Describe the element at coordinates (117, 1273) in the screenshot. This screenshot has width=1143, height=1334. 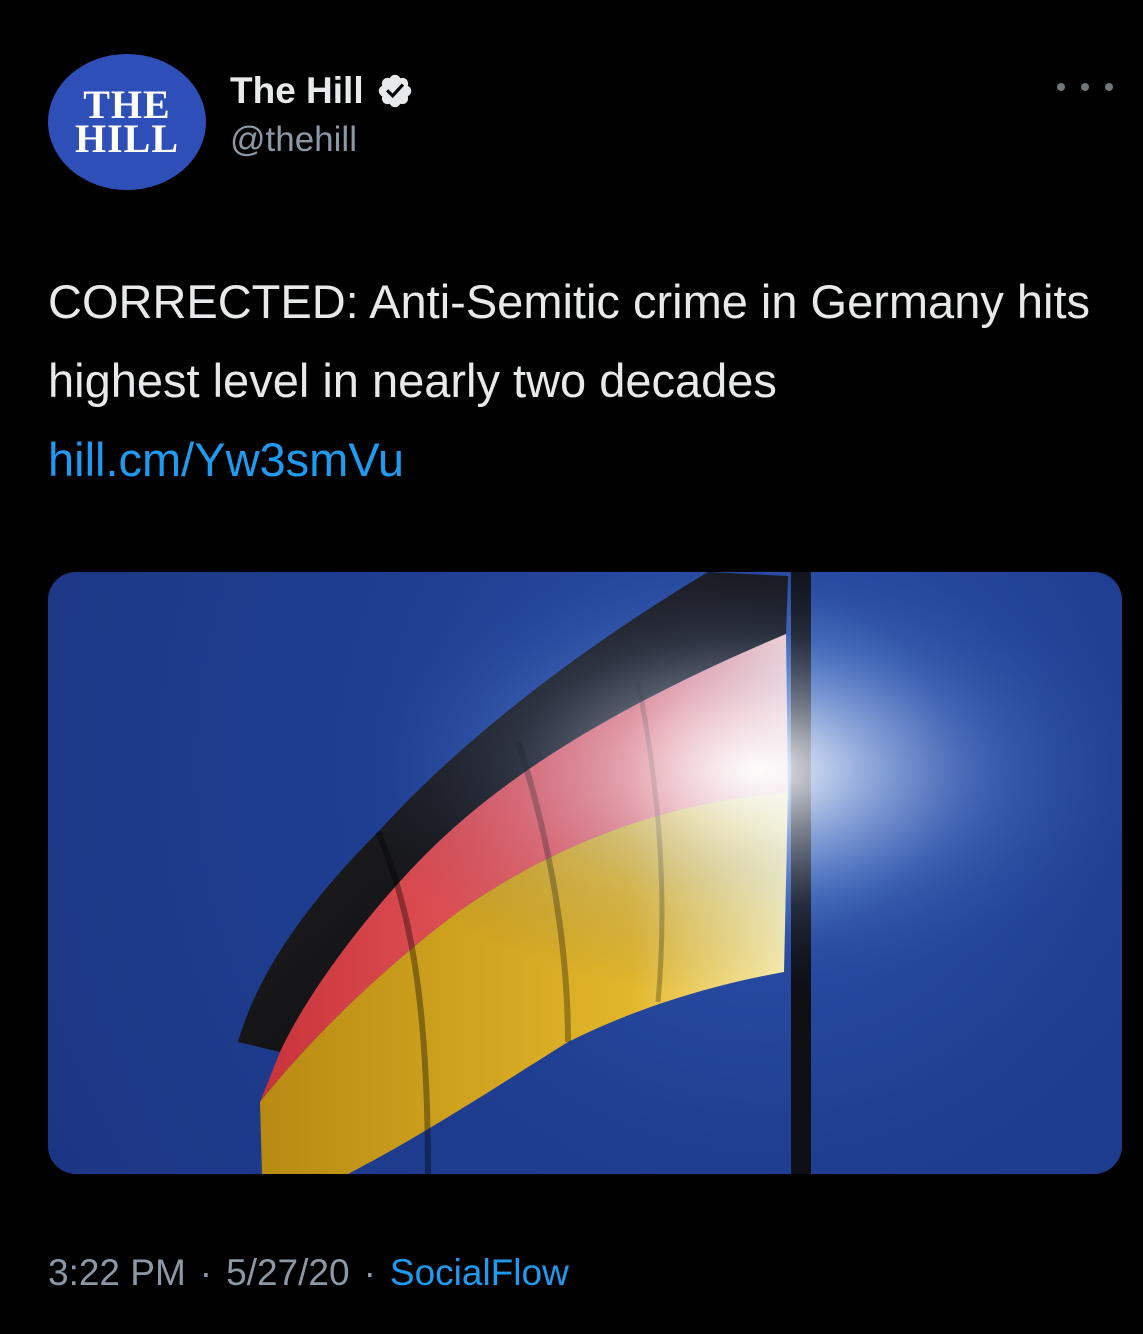
I see `tweet-time: 3:22 PM` at that location.